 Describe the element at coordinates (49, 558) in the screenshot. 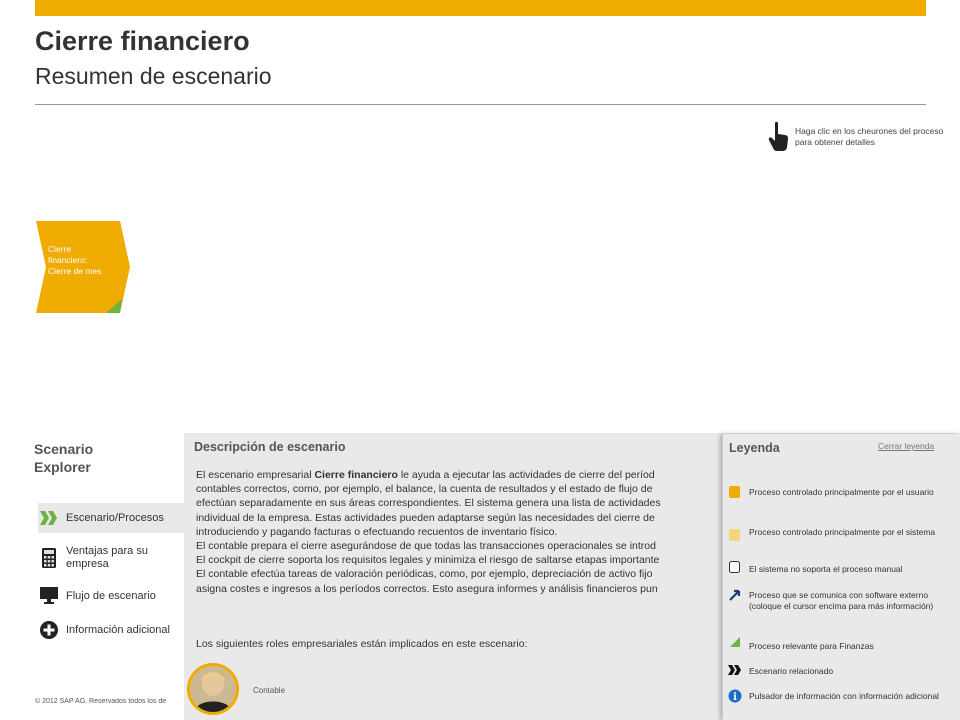

I see `calculator-icon` at that location.